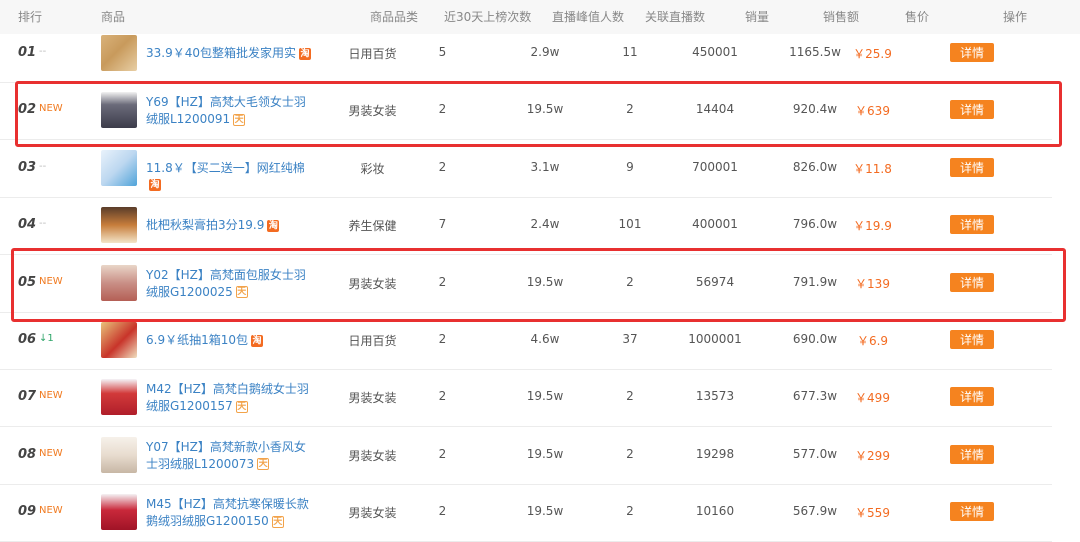 The height and width of the screenshot is (542, 1080). Describe the element at coordinates (227, 513) in the screenshot. I see `product-name-text: M45【HZ】高梵抗寒保暖长款鹅绒羽绒服G1200150` at that location.